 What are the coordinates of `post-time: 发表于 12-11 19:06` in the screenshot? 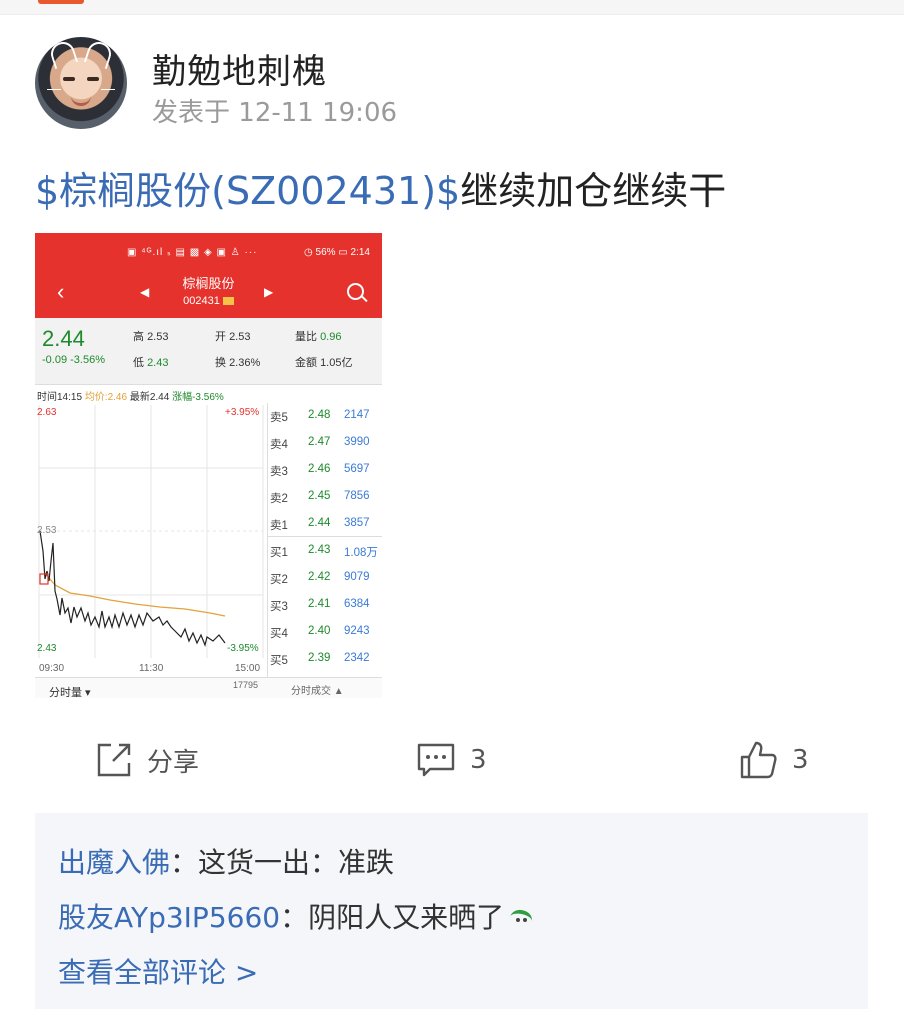 It's located at (274, 110).